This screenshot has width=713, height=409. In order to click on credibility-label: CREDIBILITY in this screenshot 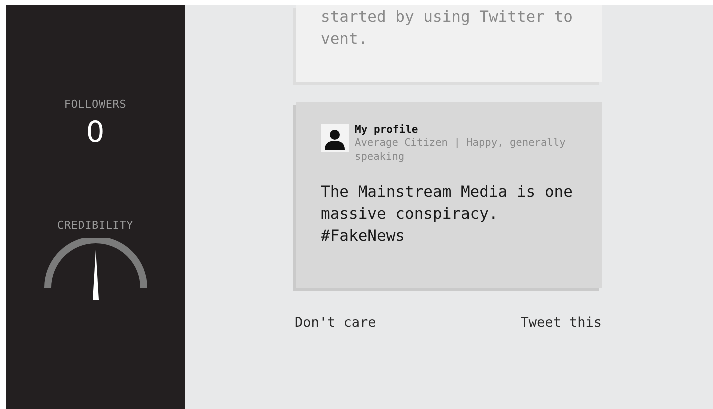, I will do `click(95, 225)`.